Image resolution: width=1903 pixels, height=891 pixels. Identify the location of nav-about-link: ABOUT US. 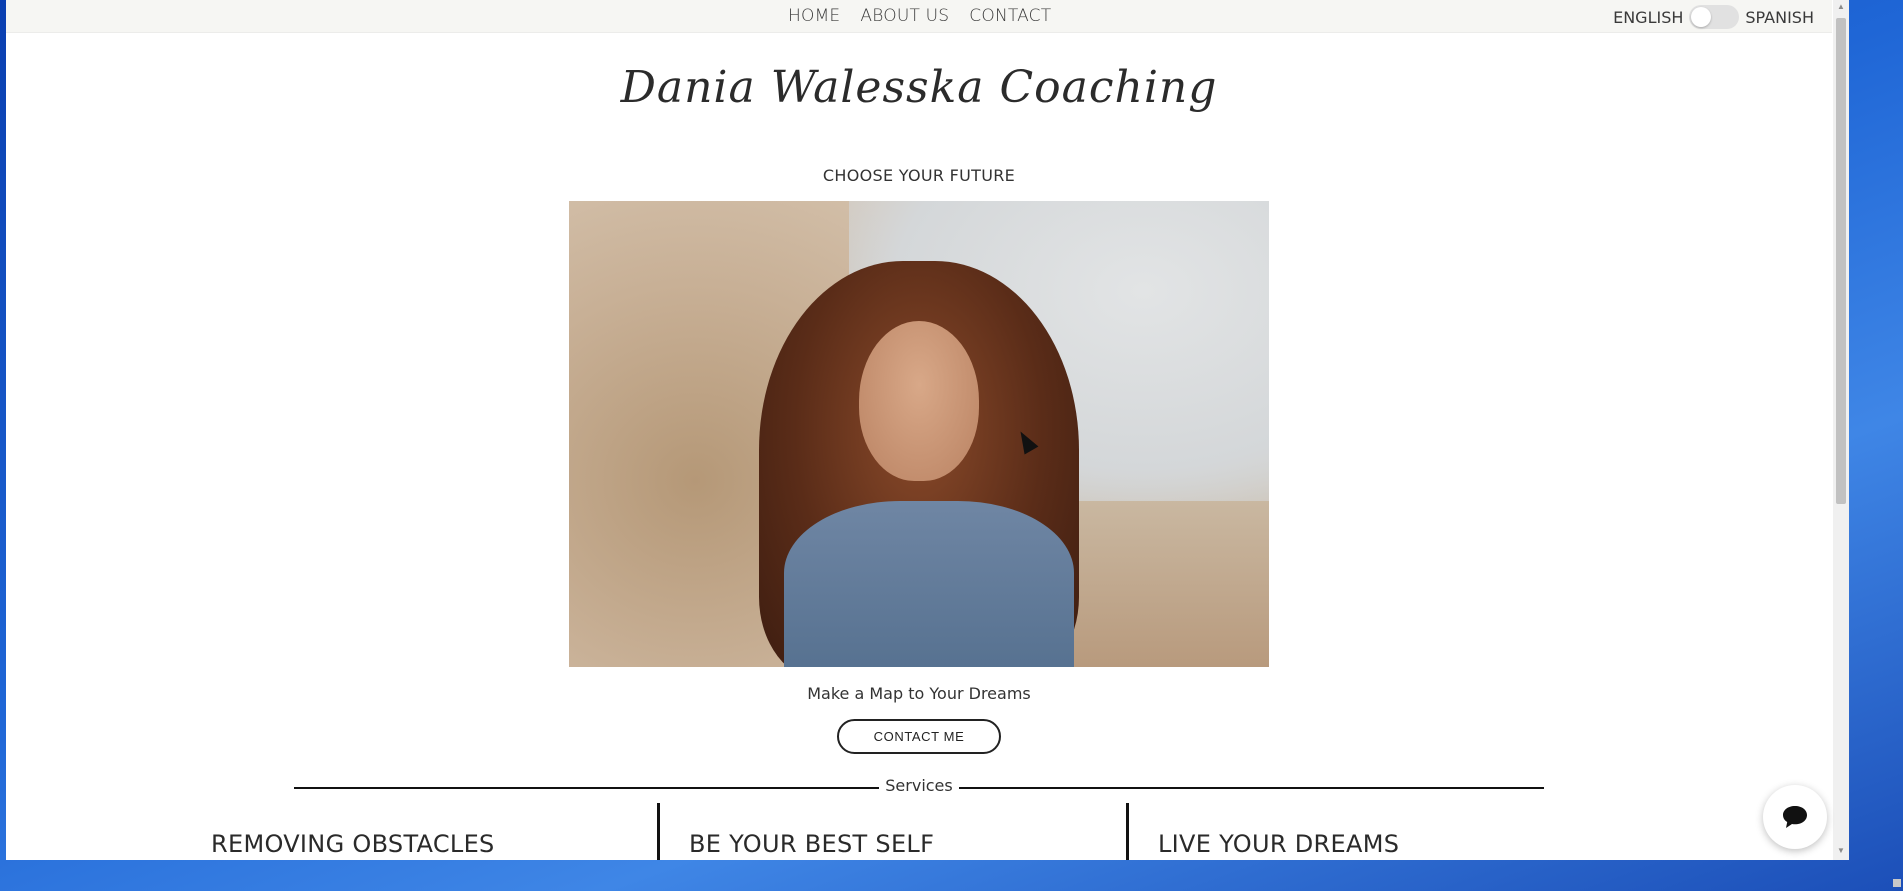
(904, 16).